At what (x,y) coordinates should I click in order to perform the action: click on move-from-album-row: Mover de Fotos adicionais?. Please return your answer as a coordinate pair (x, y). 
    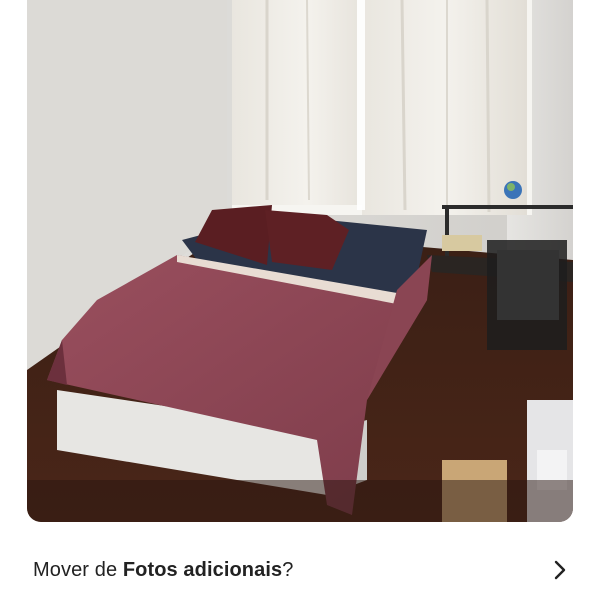
    Looking at the image, I should click on (300, 570).